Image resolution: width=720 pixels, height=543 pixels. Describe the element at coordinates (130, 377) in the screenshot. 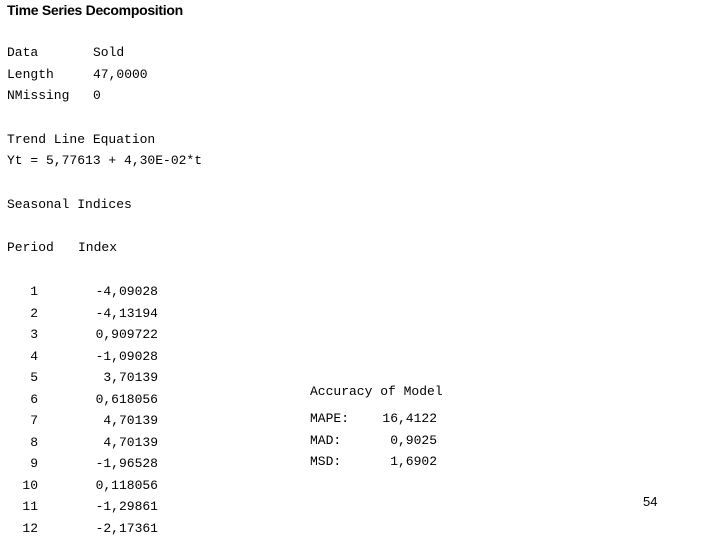

I see `index-value: 3,70139` at that location.